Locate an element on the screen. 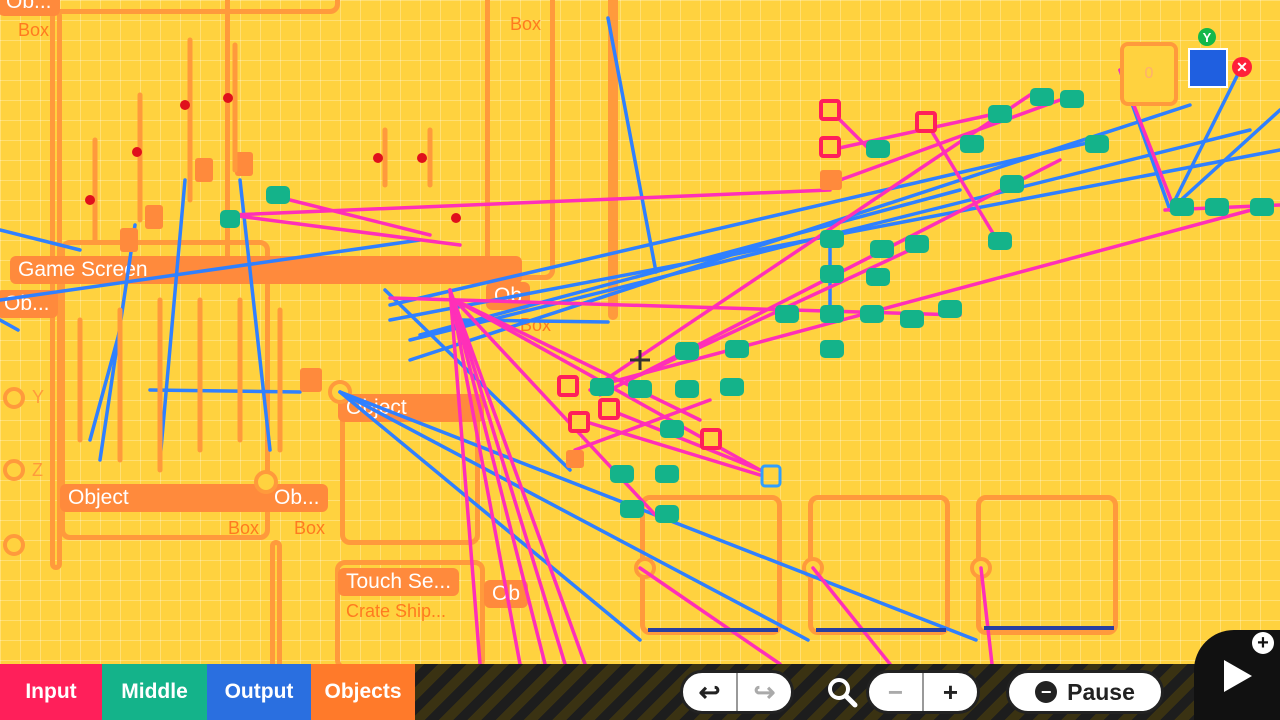  undo-redo-group: ↩ ↪ is located at coordinates (737, 692).